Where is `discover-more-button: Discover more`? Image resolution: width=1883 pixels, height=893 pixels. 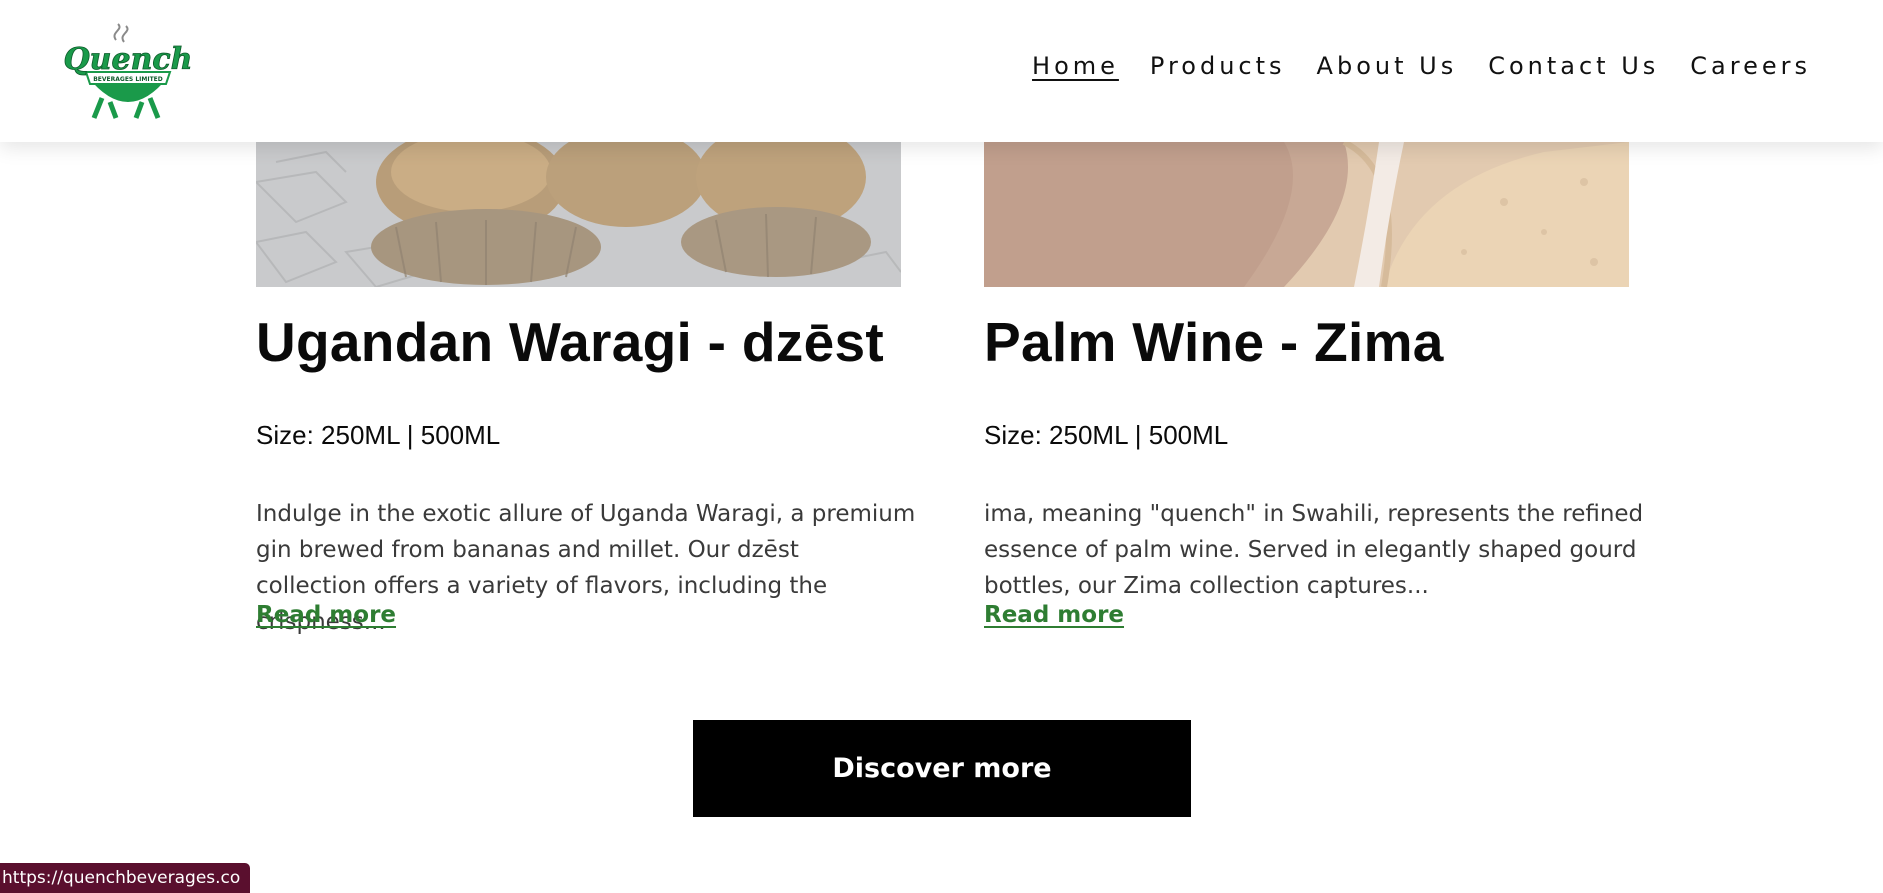 discover-more-button: Discover more is located at coordinates (942, 768).